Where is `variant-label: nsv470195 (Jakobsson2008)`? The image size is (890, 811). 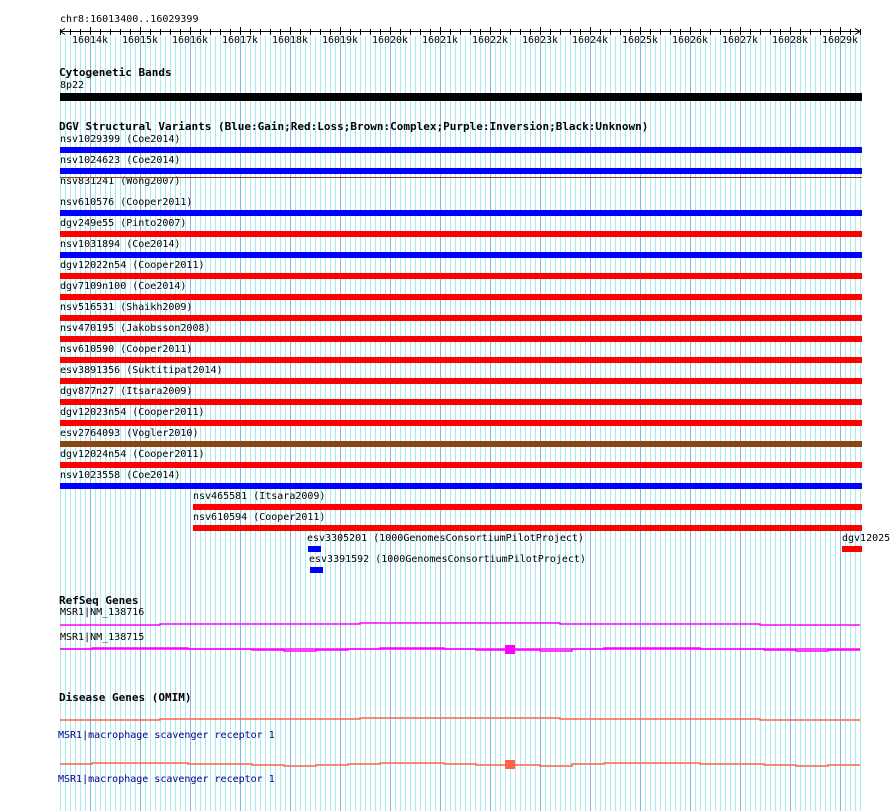 variant-label: nsv470195 (Jakobsson2008) is located at coordinates (135, 329).